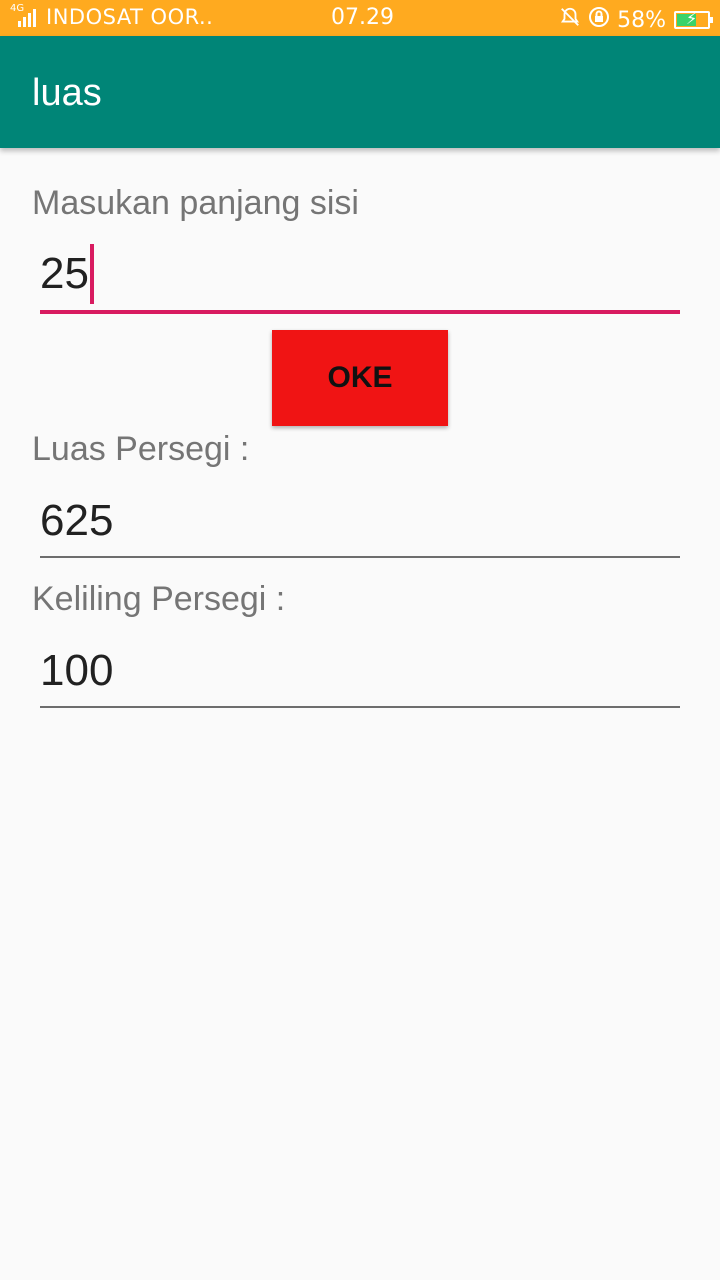 Image resolution: width=720 pixels, height=1280 pixels. Describe the element at coordinates (64, 273) in the screenshot. I see `side-length-value: 25` at that location.